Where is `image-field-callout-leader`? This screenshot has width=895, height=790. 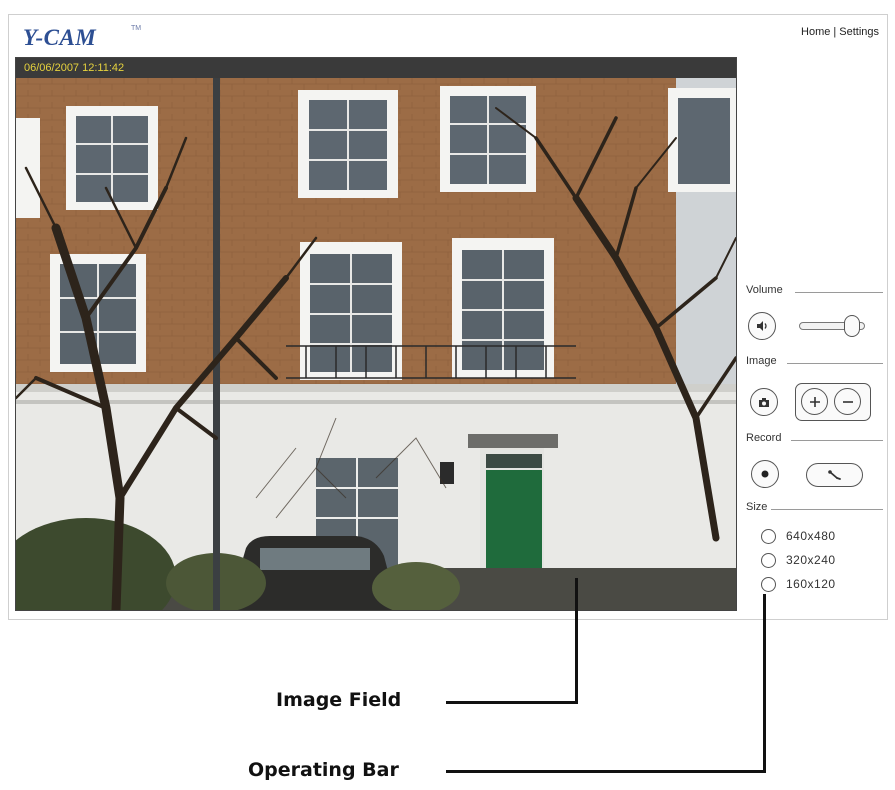
image-field-callout-leader is located at coordinates (576, 641).